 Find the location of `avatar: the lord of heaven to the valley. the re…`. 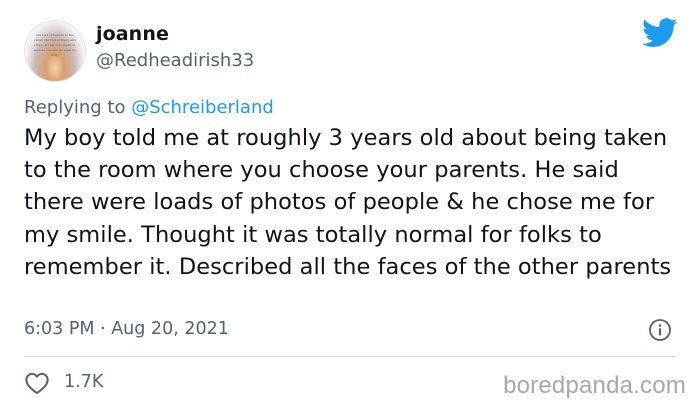

avatar: the lord of heaven to the valley. the re… is located at coordinates (55, 51).